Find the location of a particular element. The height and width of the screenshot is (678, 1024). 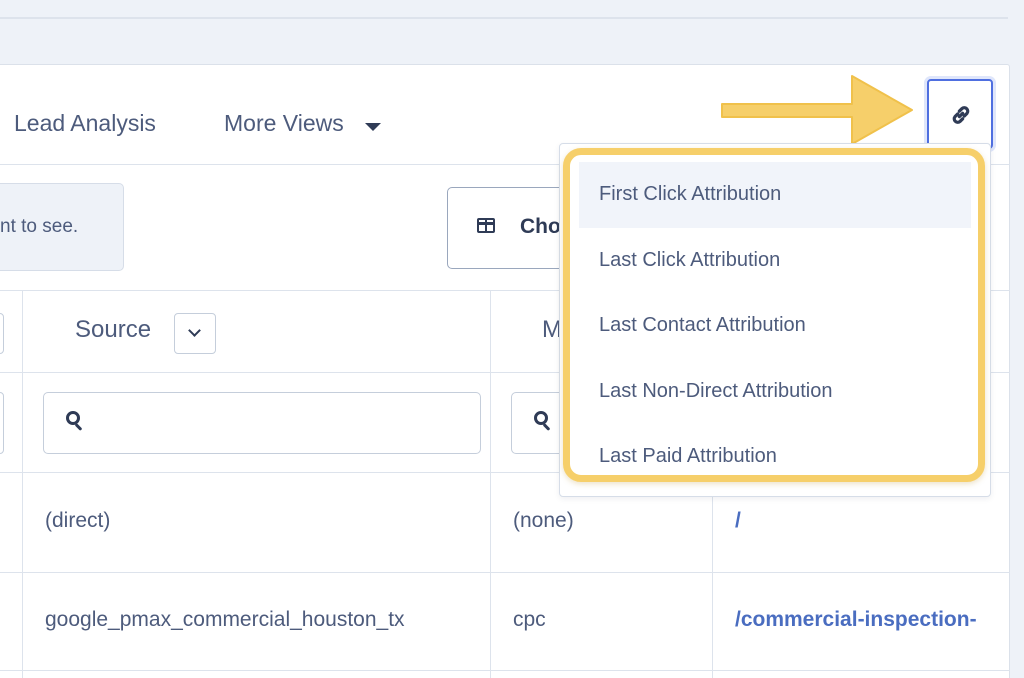

prev-column-search-input is located at coordinates (2, 423).